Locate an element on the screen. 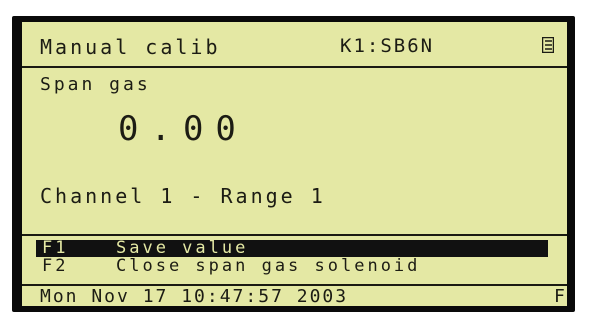 This screenshot has height=320, width=589. f1-save-value-option: F1 Save value is located at coordinates (292, 248).